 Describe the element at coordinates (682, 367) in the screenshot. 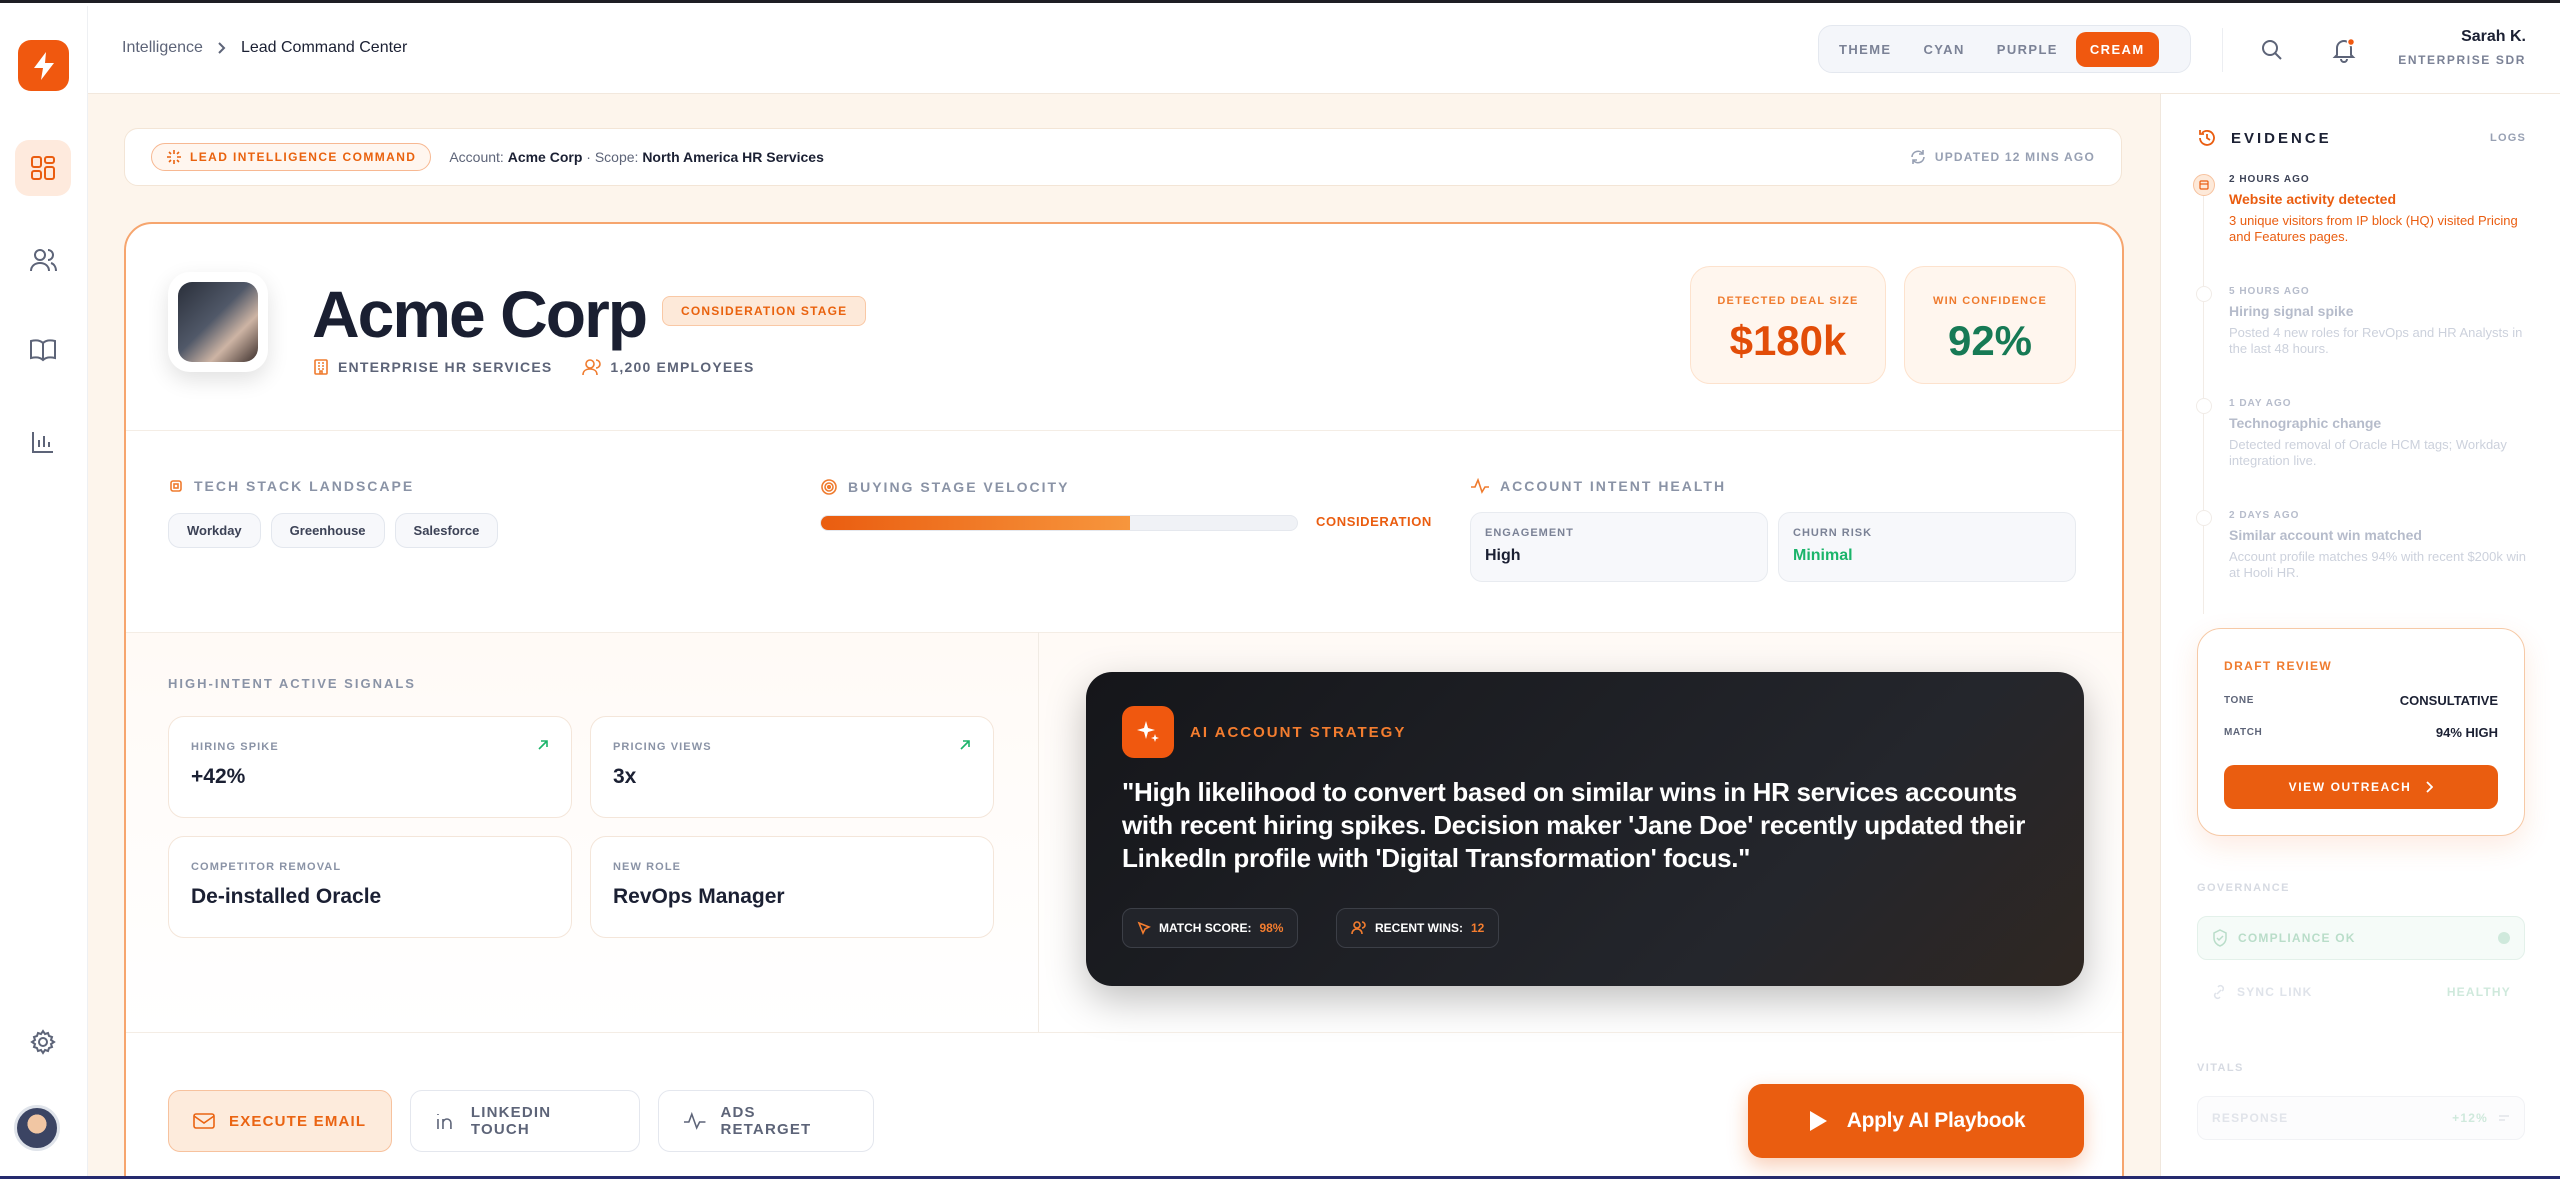

I see `employees-label: 1,200 EMPLOYEES` at that location.